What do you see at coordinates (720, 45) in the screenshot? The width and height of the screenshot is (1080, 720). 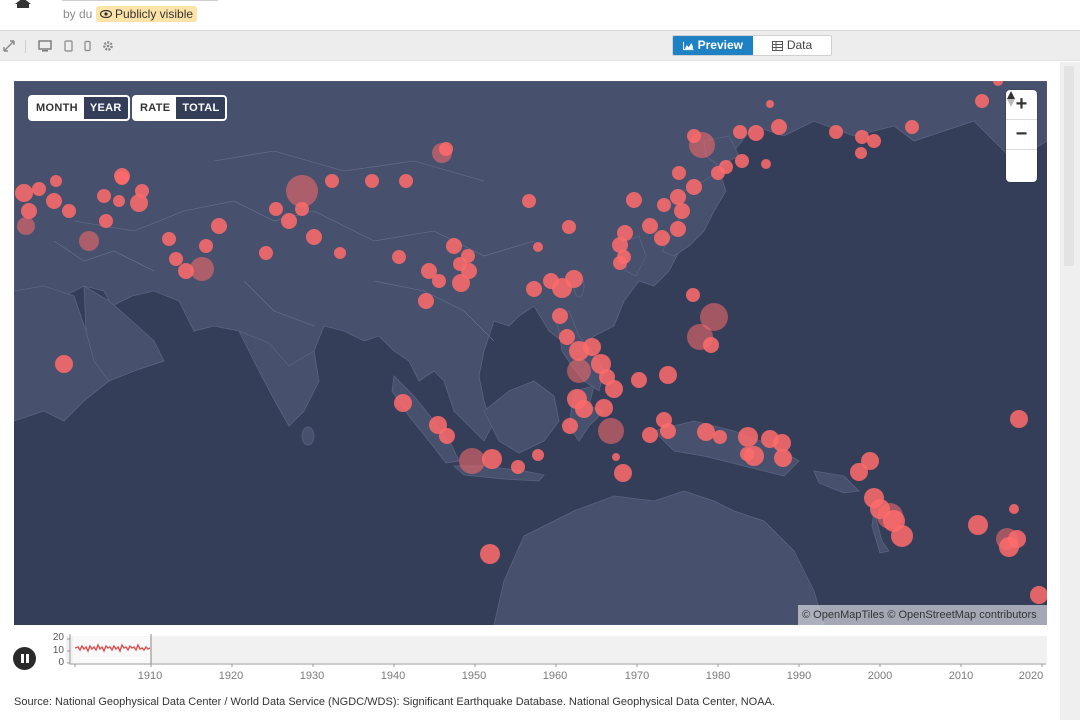 I see `tab-preview-label: Preview` at bounding box center [720, 45].